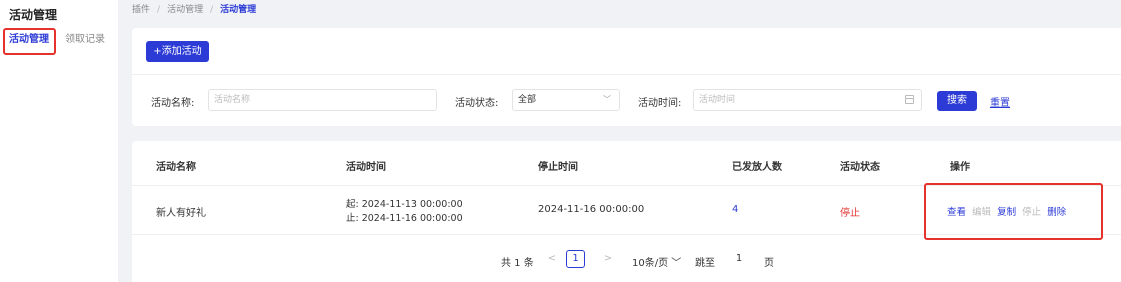 The height and width of the screenshot is (282, 1121). Describe the element at coordinates (860, 167) in the screenshot. I see `header-activity-status: 活动状态` at that location.